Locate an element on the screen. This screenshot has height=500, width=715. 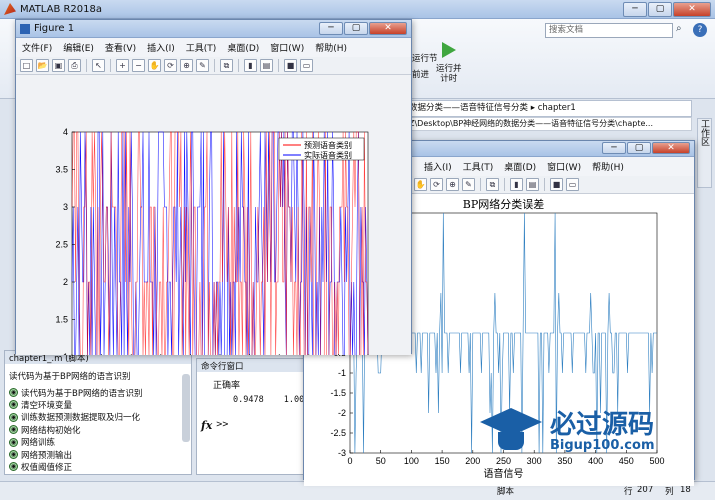
maximize-button: ▢ is located at coordinates (660, 9).